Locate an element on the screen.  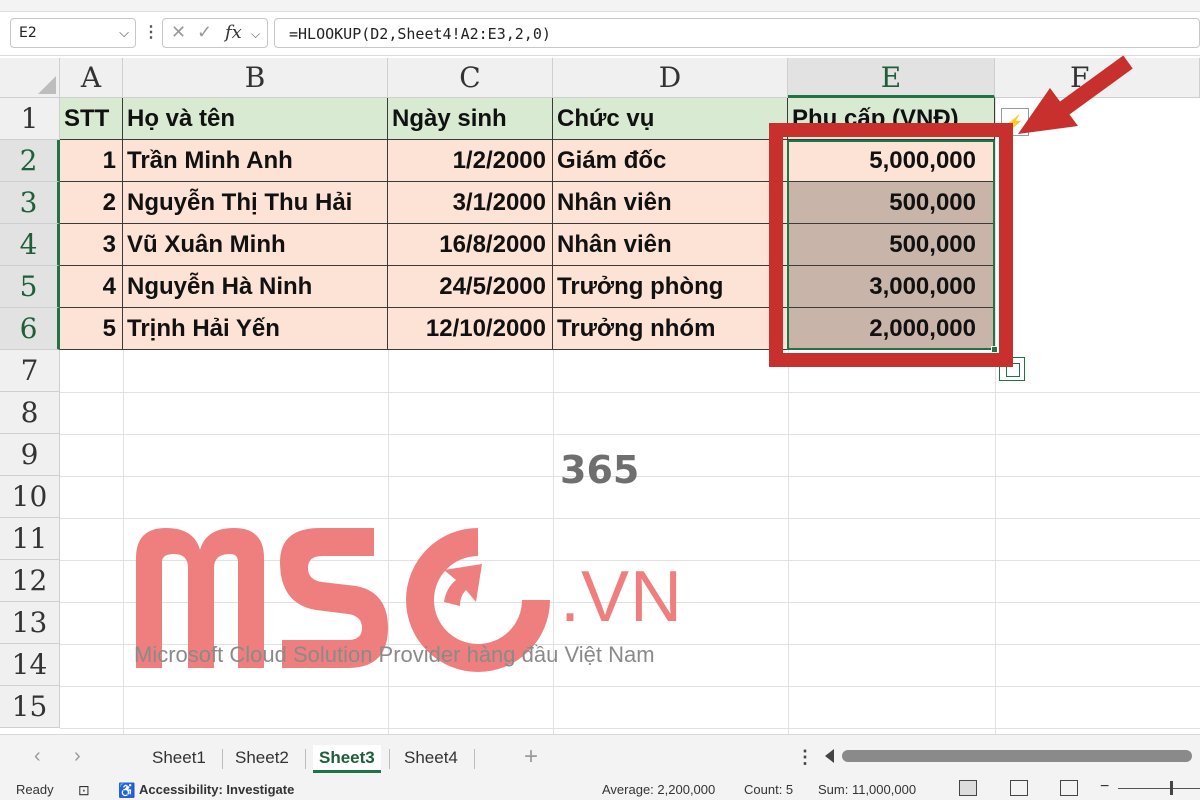
table-cell: 24/5/2000 is located at coordinates (470, 287).